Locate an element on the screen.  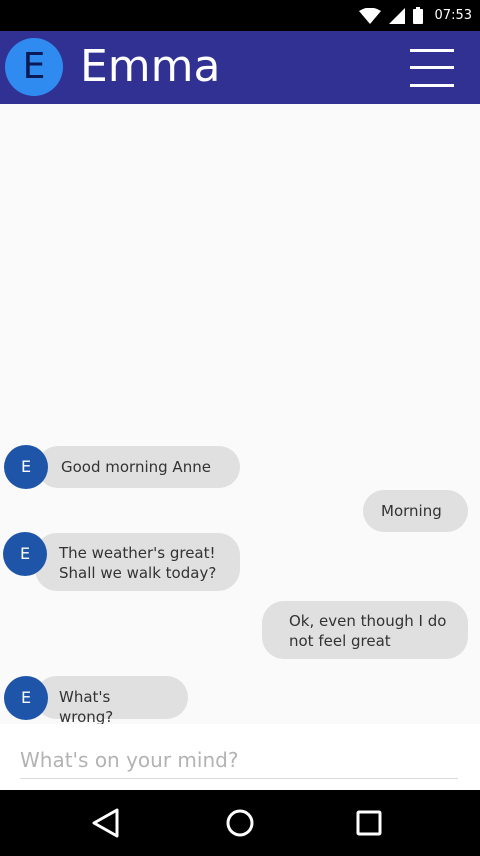
status-bar: 07:53 is located at coordinates (240, 15).